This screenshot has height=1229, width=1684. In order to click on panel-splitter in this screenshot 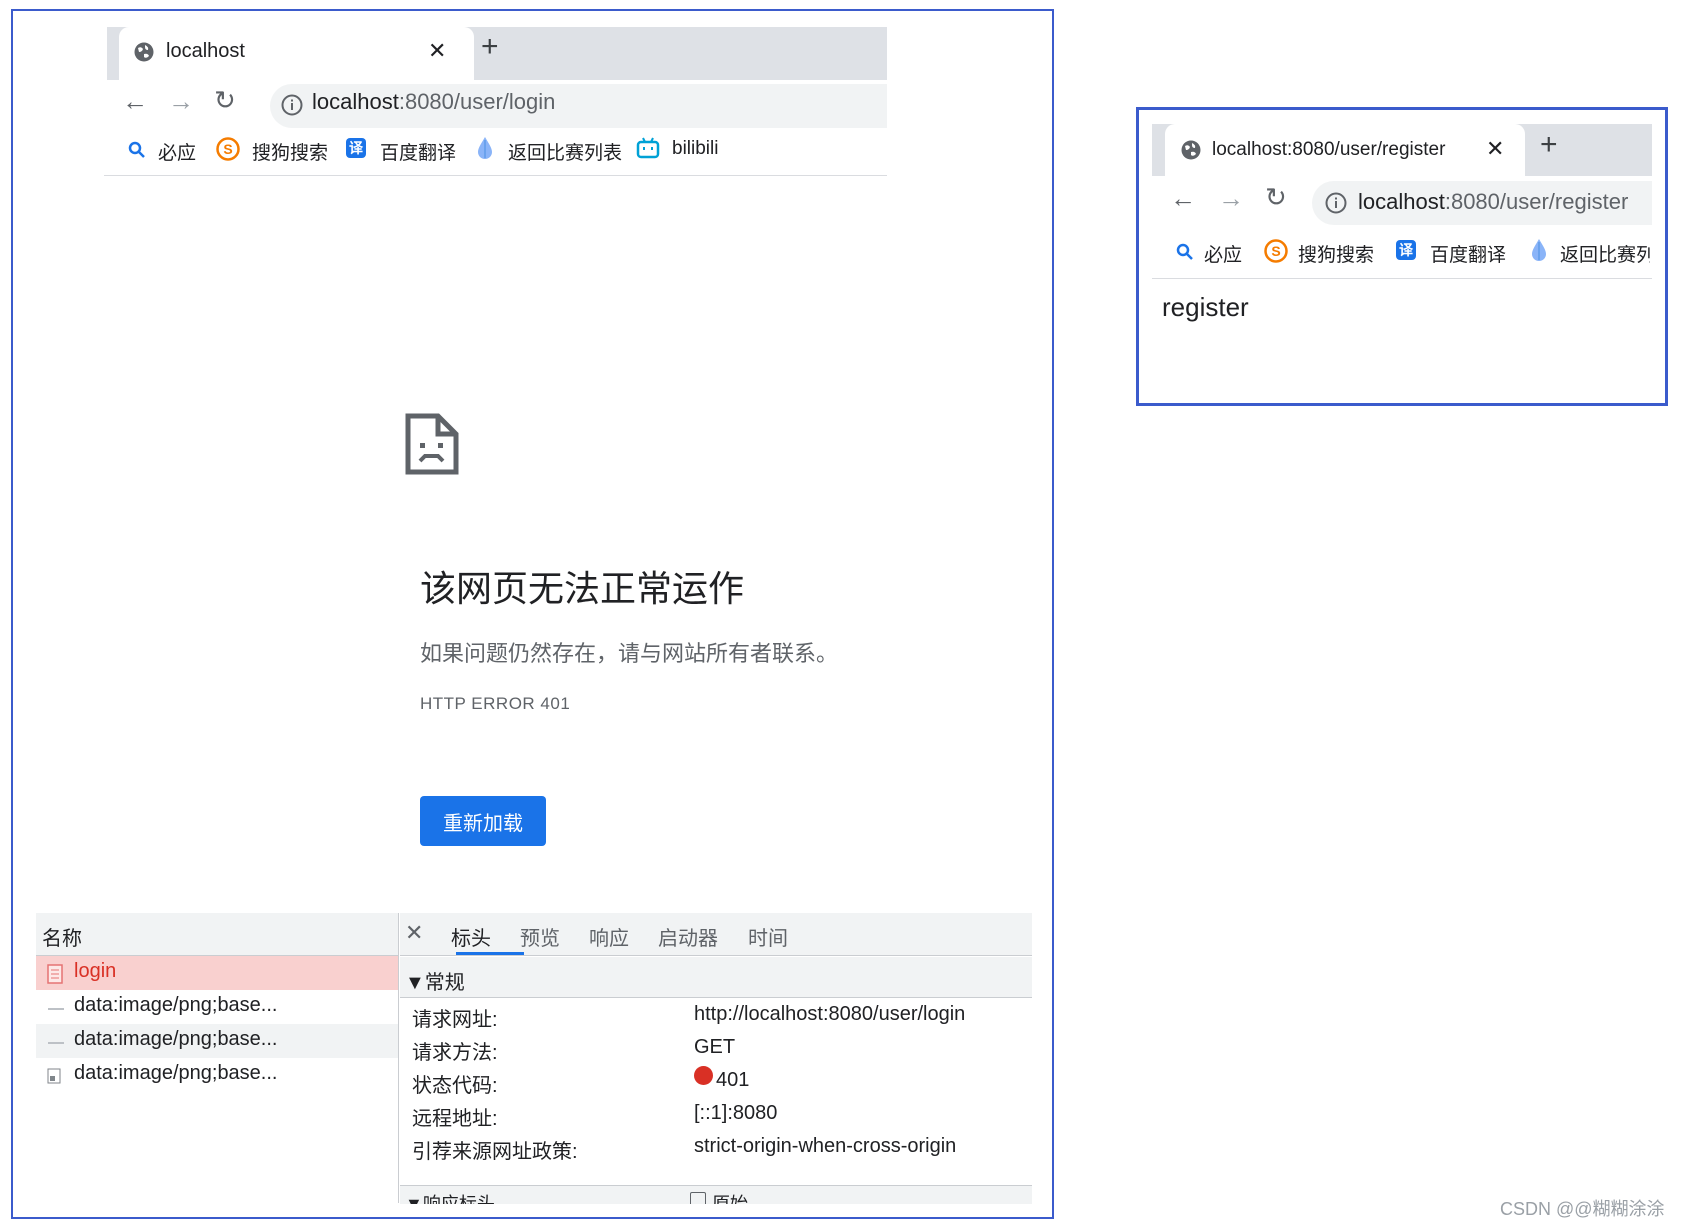, I will do `click(398, 1058)`.